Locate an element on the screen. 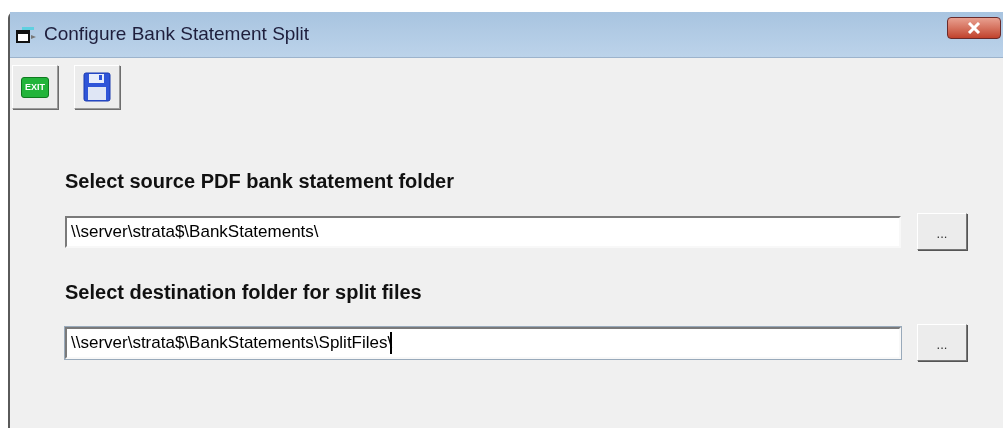 The image size is (1003, 428). save-button is located at coordinates (97, 87).